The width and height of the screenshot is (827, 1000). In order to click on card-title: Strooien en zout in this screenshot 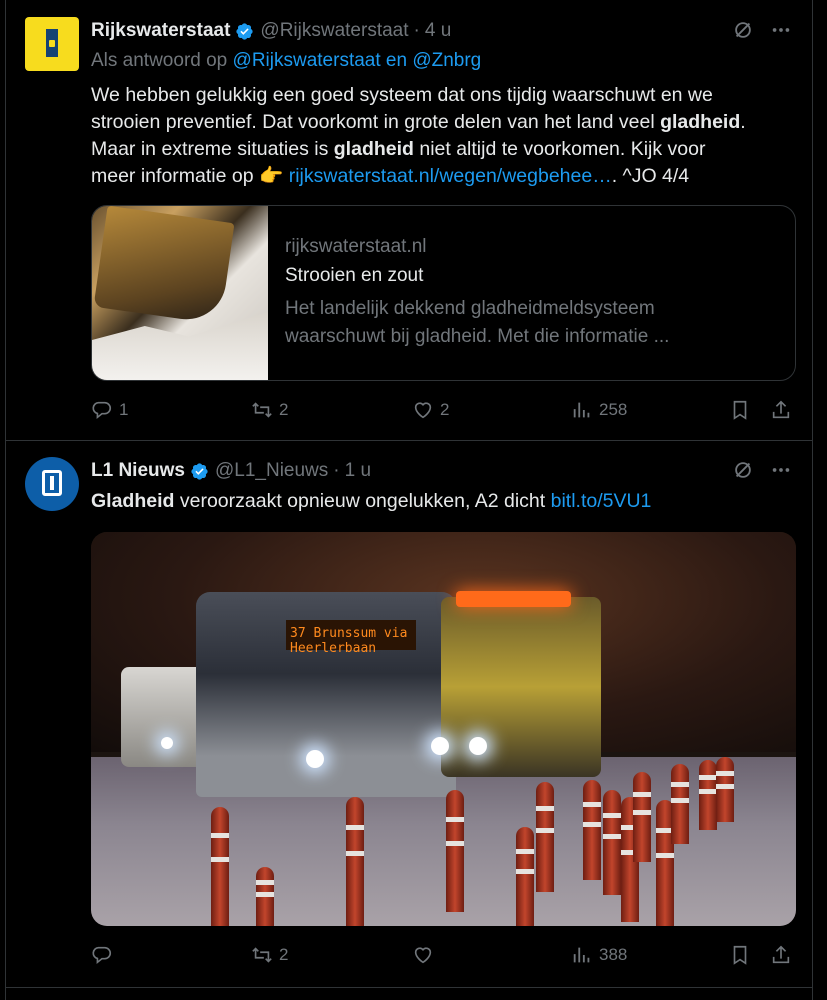, I will do `click(354, 275)`.